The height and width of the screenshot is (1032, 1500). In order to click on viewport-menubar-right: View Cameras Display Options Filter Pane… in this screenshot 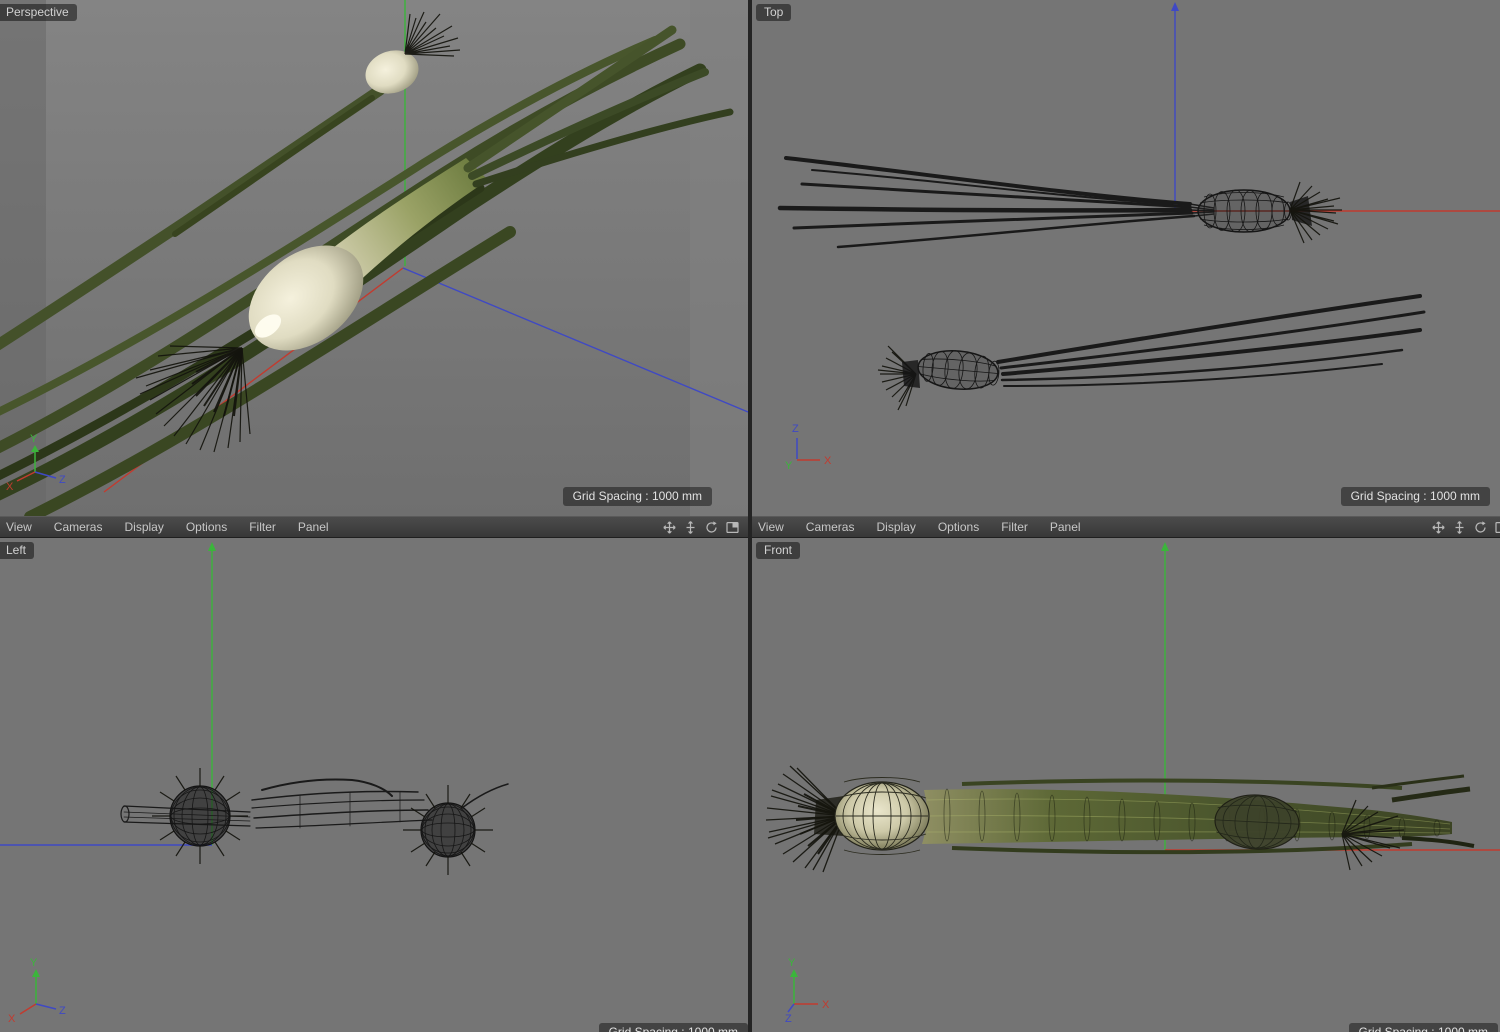, I will do `click(1126, 527)`.